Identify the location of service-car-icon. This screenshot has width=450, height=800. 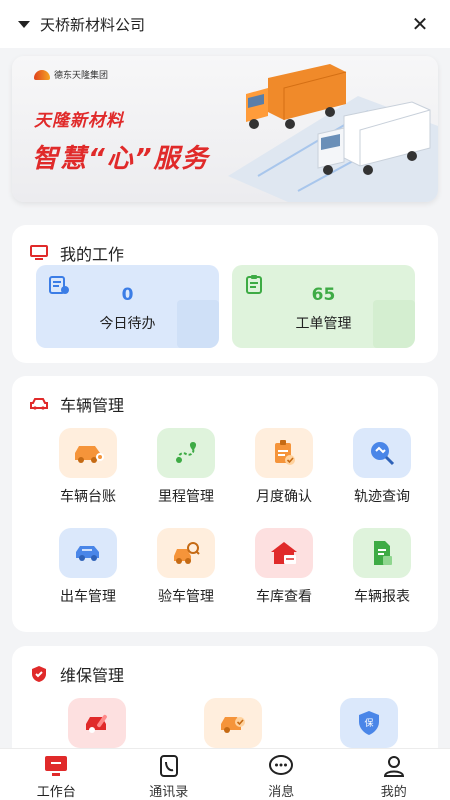
(233, 723).